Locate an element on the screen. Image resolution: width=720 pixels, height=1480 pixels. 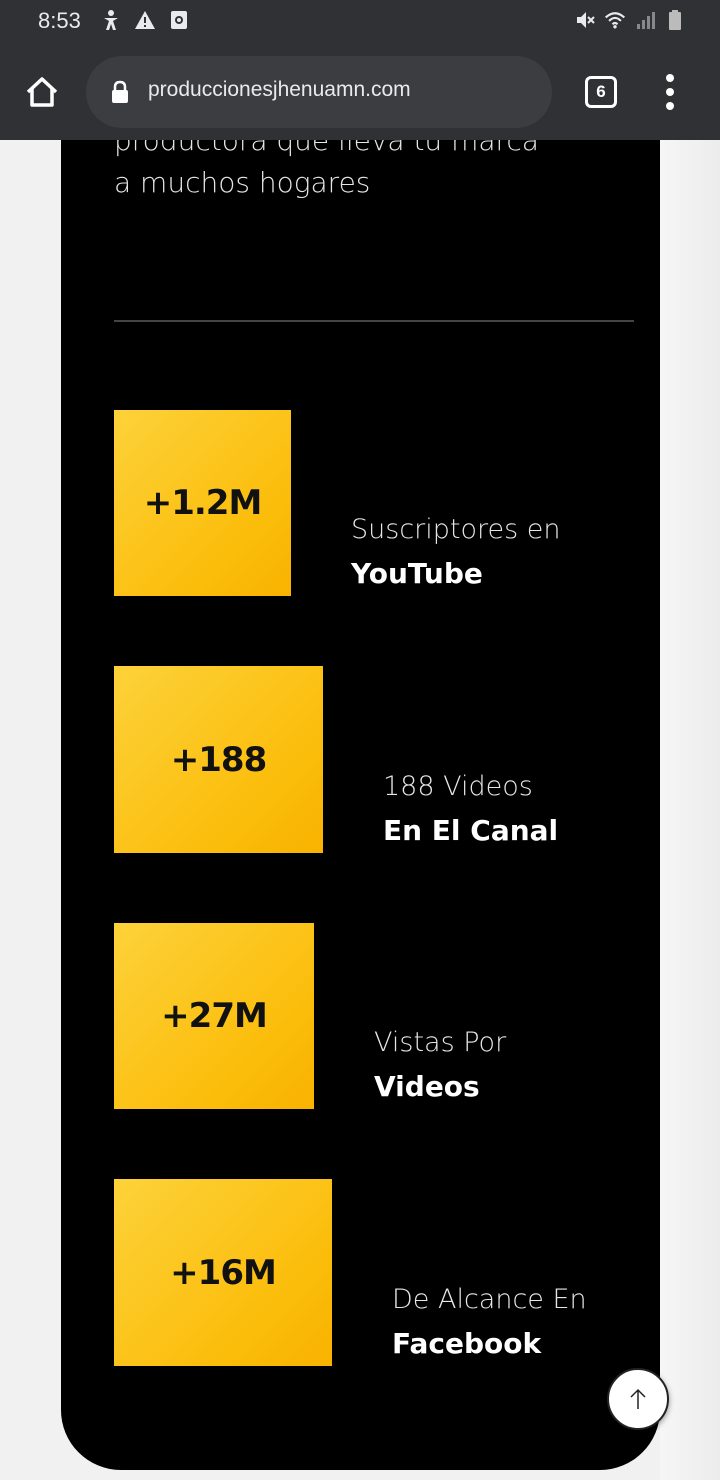
status-left-icons is located at coordinates (145, 20).